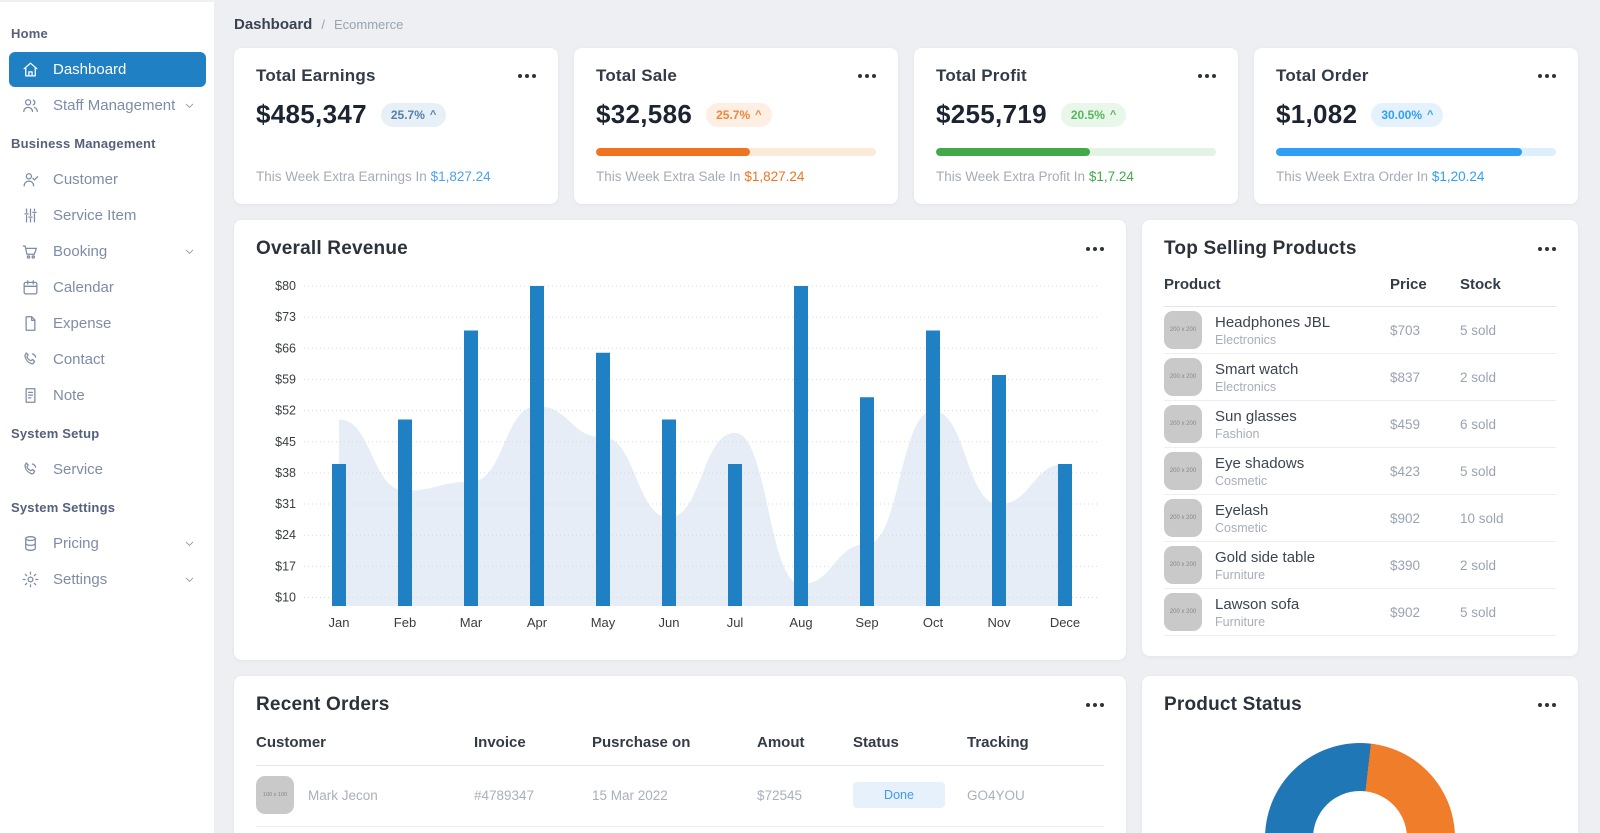 The image size is (1600, 833). I want to click on donut-hole, so click(1360, 812).